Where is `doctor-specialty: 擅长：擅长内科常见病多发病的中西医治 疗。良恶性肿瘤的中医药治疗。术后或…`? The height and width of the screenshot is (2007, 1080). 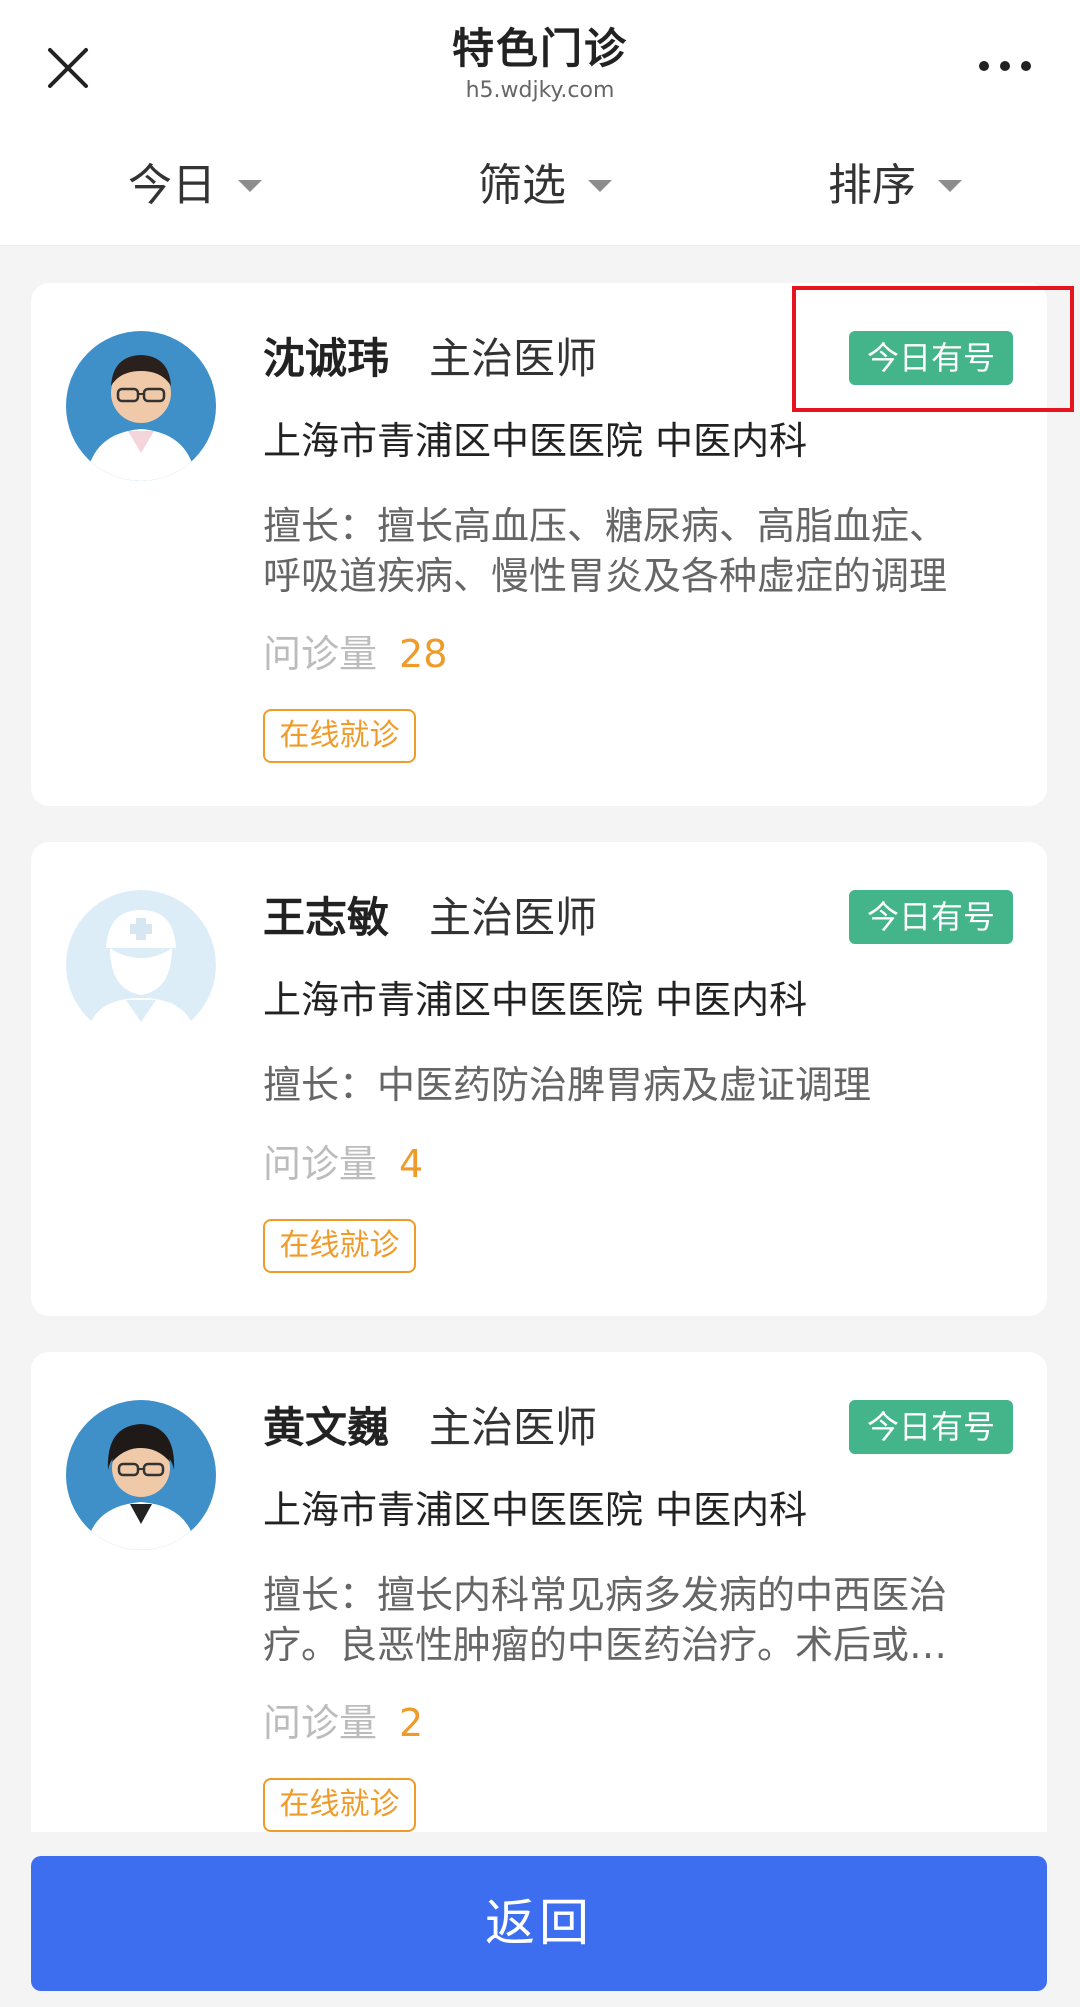
doctor-specialty: 擅长：擅长内科常见病多发病的中西医治 疗。良恶性肿瘤的中医药治疗。术后或… is located at coordinates (643, 1620).